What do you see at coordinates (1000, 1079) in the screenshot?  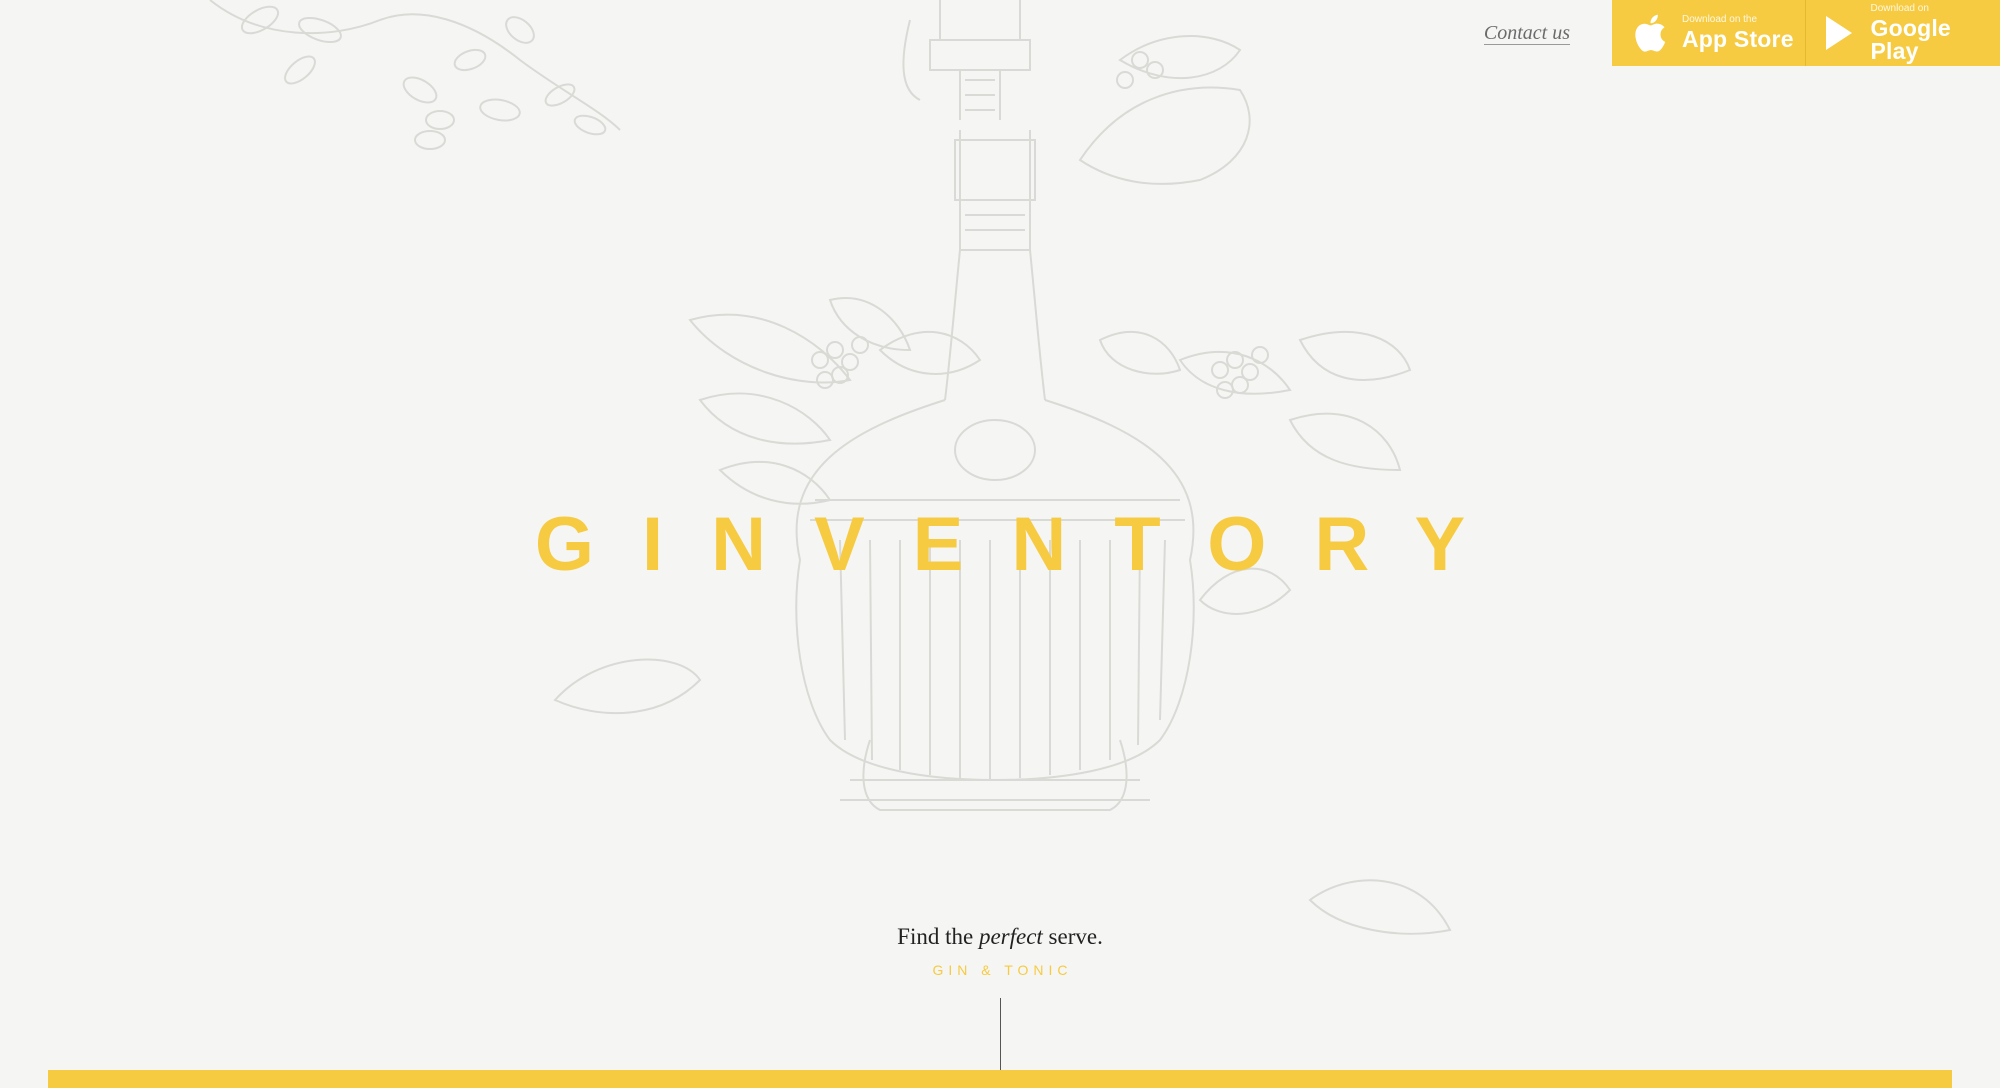 I see `bottom-accent-bar` at bounding box center [1000, 1079].